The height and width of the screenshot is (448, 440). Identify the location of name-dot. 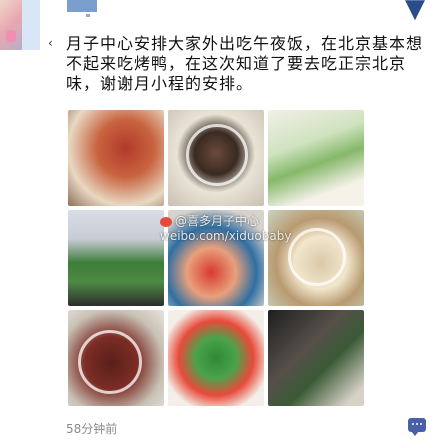
(88, 15).